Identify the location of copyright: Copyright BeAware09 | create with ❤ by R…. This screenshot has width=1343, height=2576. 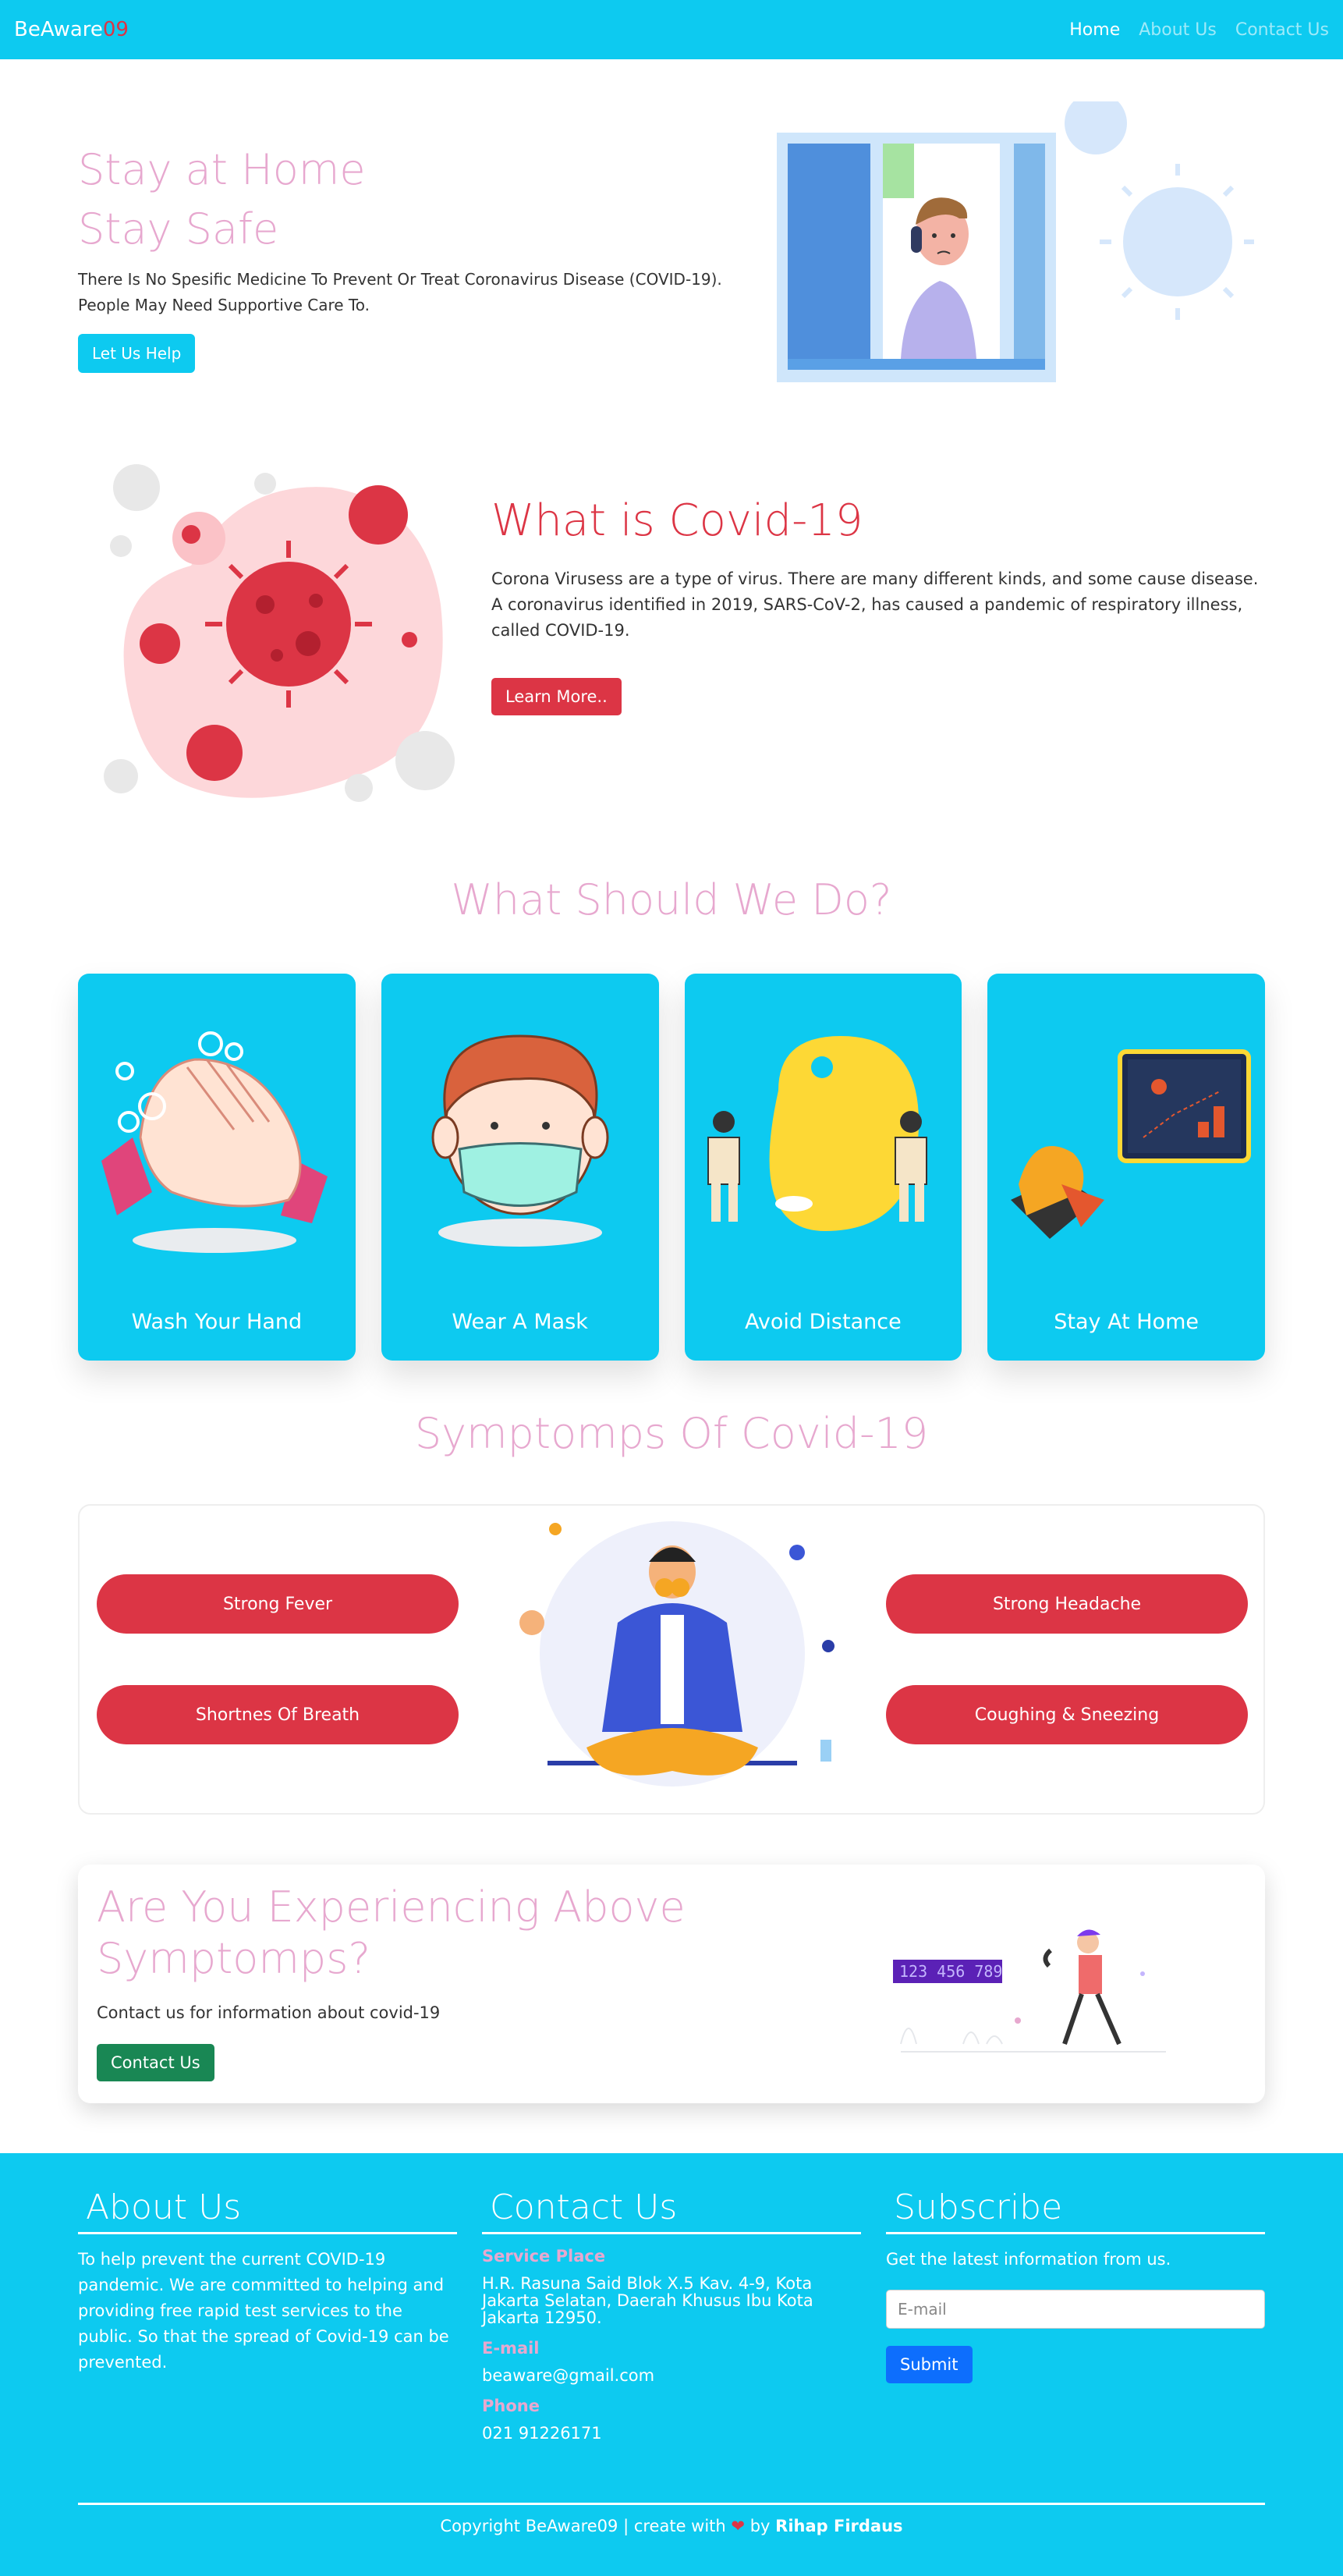
(671, 2526).